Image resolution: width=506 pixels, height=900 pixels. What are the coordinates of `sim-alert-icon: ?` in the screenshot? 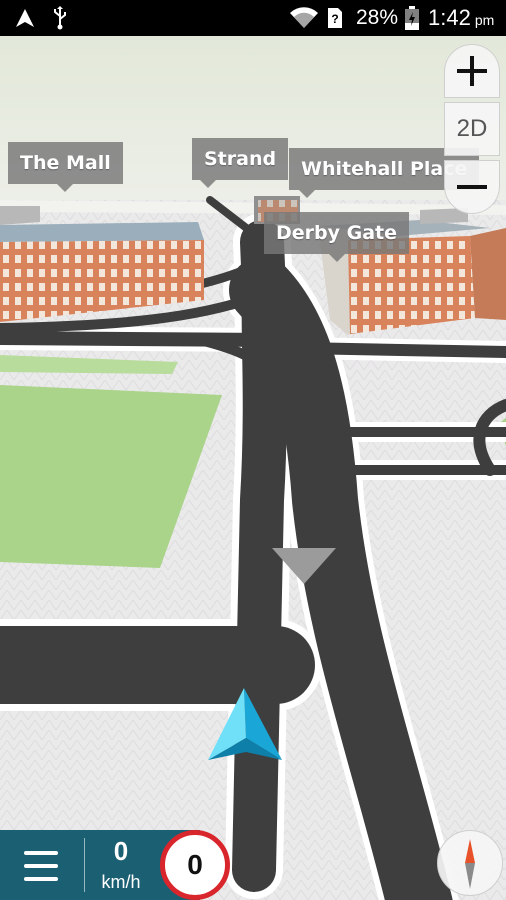 It's located at (335, 18).